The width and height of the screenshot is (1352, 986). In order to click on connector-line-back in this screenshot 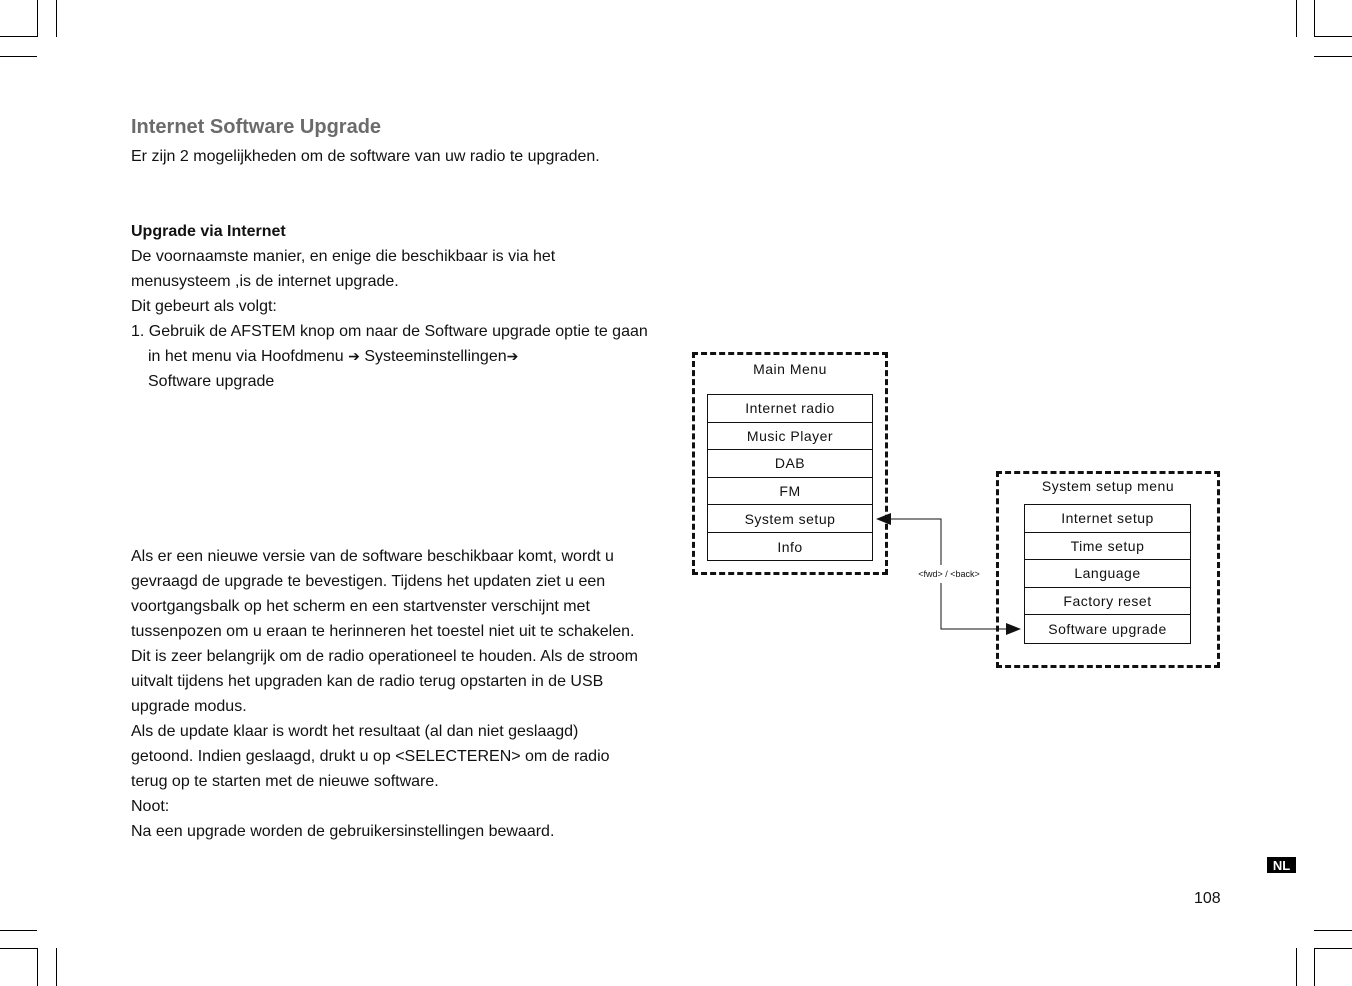, I will do `click(915, 541)`.